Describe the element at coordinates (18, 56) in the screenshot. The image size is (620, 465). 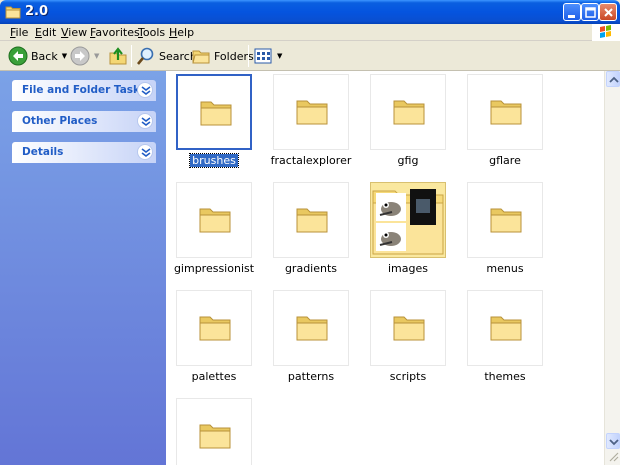
I see `back-arrow-icon` at that location.